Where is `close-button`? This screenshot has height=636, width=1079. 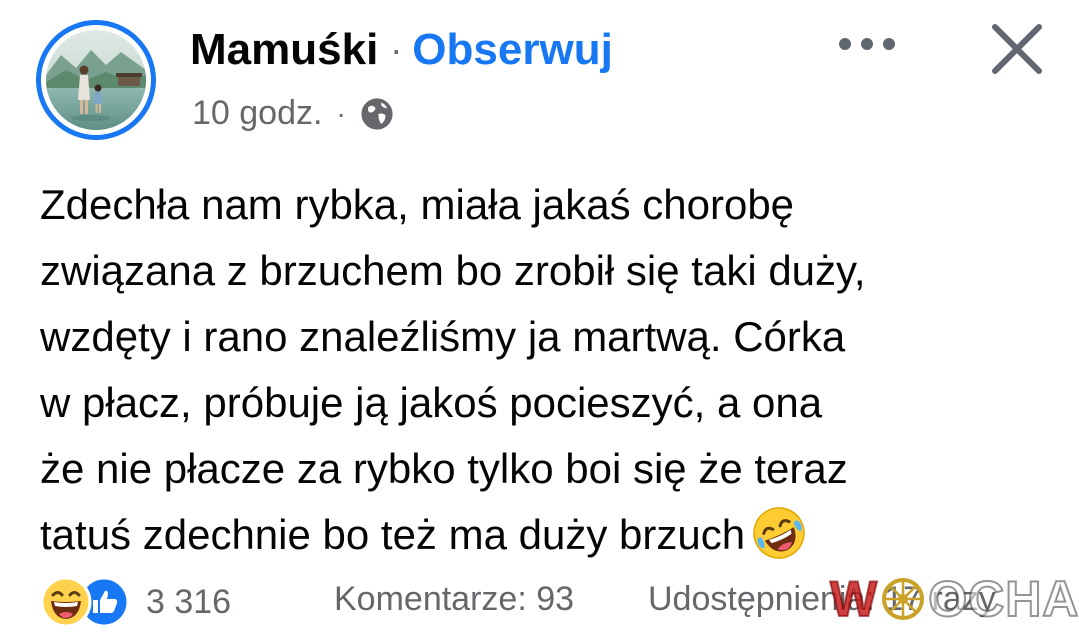
close-button is located at coordinates (1017, 49).